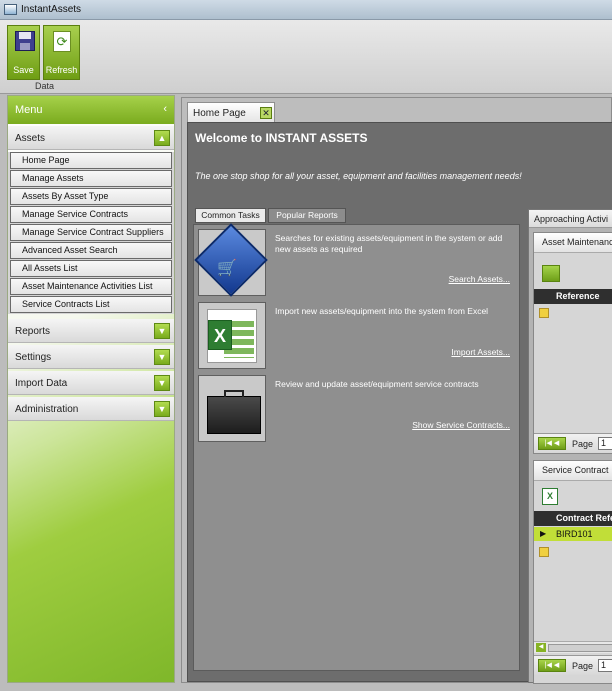 The image size is (612, 691). I want to click on sidebar-item-service-contracts-list: Service Contracts List, so click(91, 304).